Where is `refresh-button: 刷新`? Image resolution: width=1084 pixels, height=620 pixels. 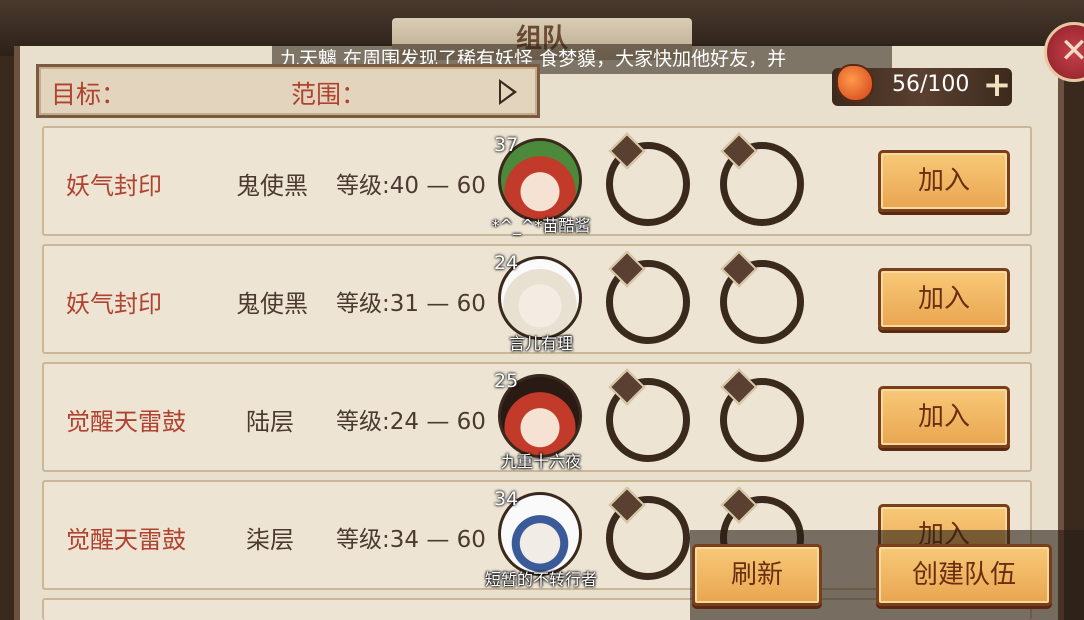 refresh-button: 刷新 is located at coordinates (757, 575).